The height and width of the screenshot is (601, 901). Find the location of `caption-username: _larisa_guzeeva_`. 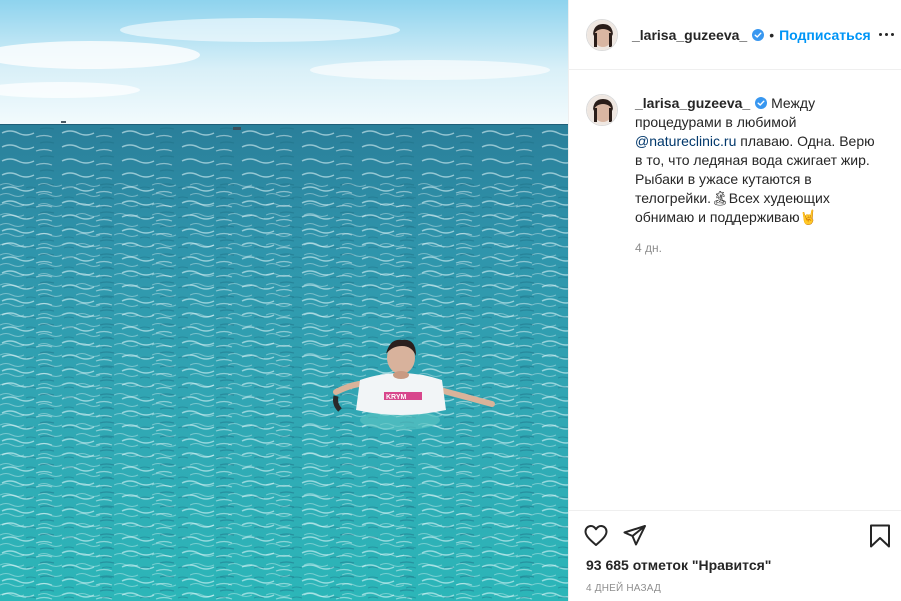

caption-username: _larisa_guzeeva_ is located at coordinates (692, 103).